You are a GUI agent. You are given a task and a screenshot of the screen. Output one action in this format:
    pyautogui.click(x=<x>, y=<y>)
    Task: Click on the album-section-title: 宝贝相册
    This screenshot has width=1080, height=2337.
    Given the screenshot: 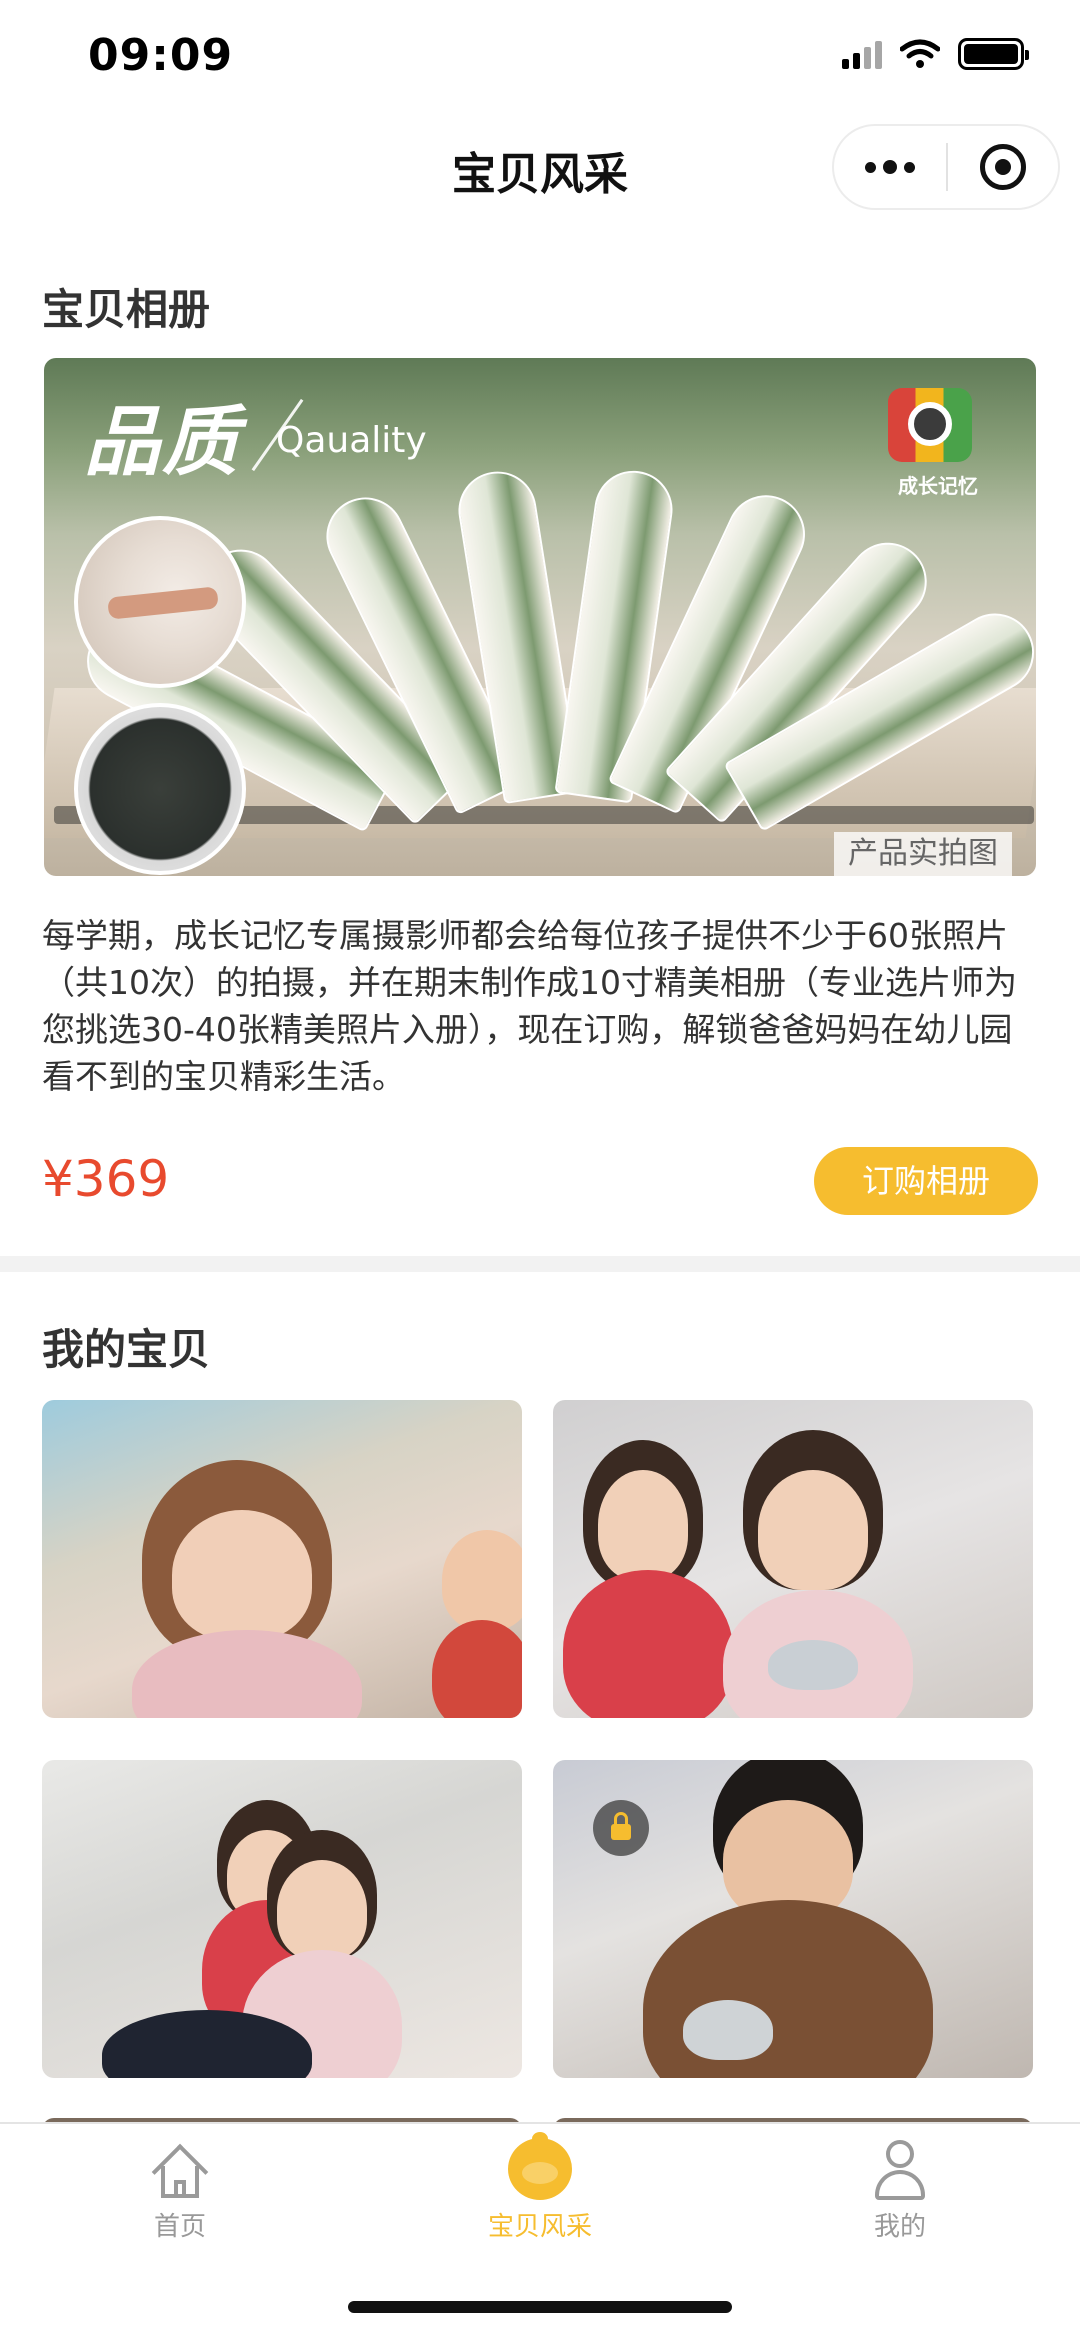 What is the action you would take?
    pyautogui.click(x=126, y=309)
    